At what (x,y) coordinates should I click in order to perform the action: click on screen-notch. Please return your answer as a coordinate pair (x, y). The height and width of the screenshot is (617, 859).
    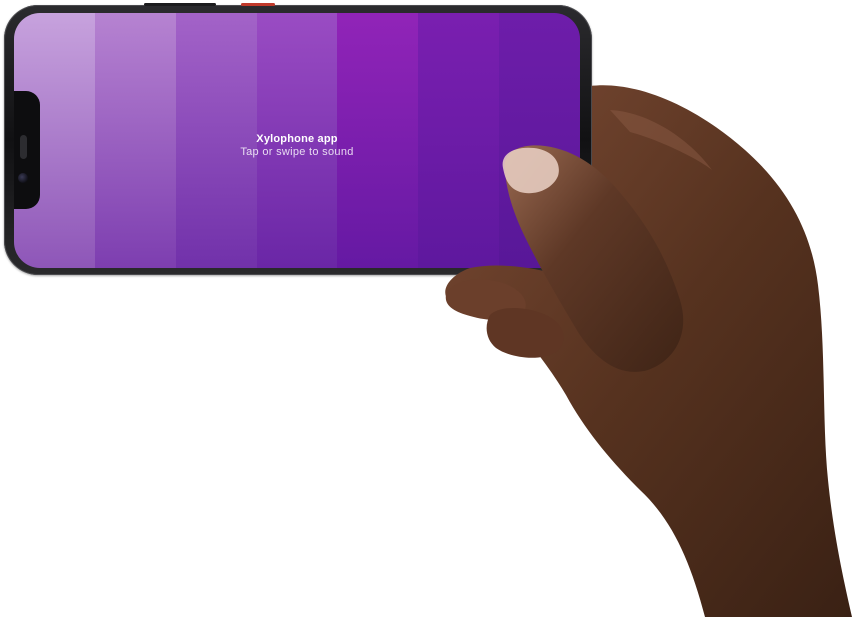
    Looking at the image, I should click on (27, 150).